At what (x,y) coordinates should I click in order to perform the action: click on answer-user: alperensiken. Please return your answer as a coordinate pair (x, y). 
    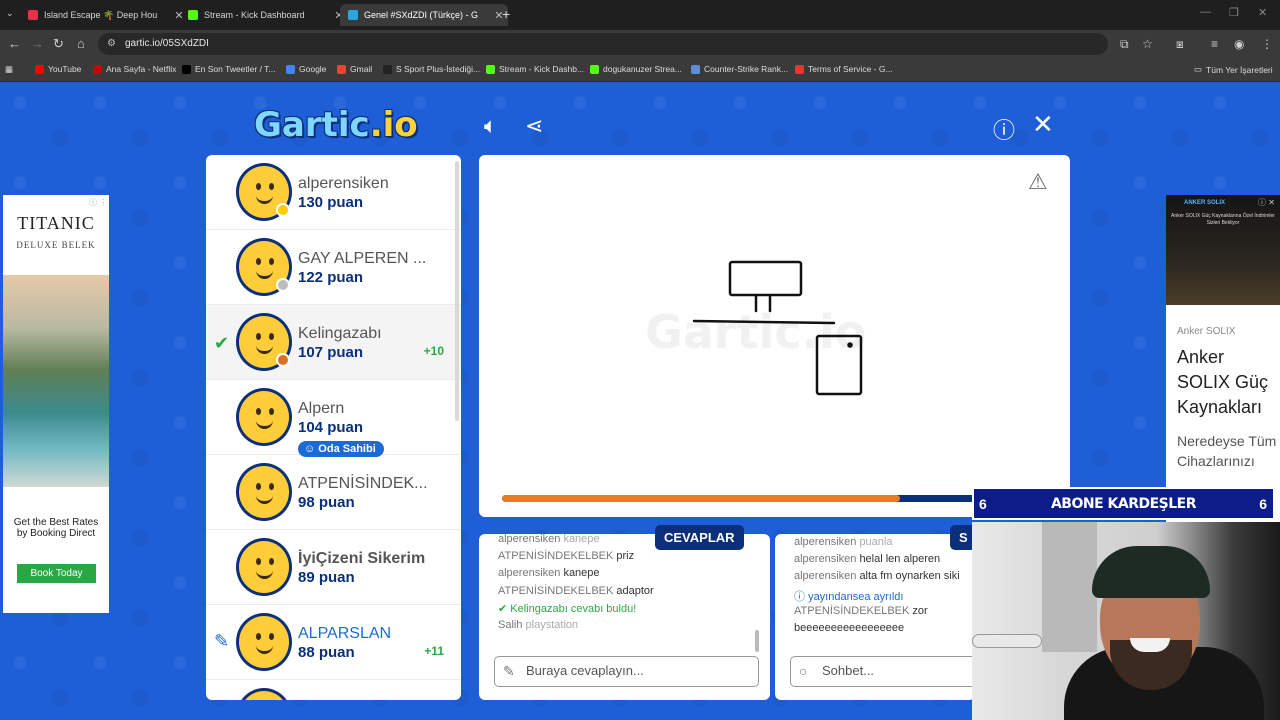
    Looking at the image, I should click on (529, 573).